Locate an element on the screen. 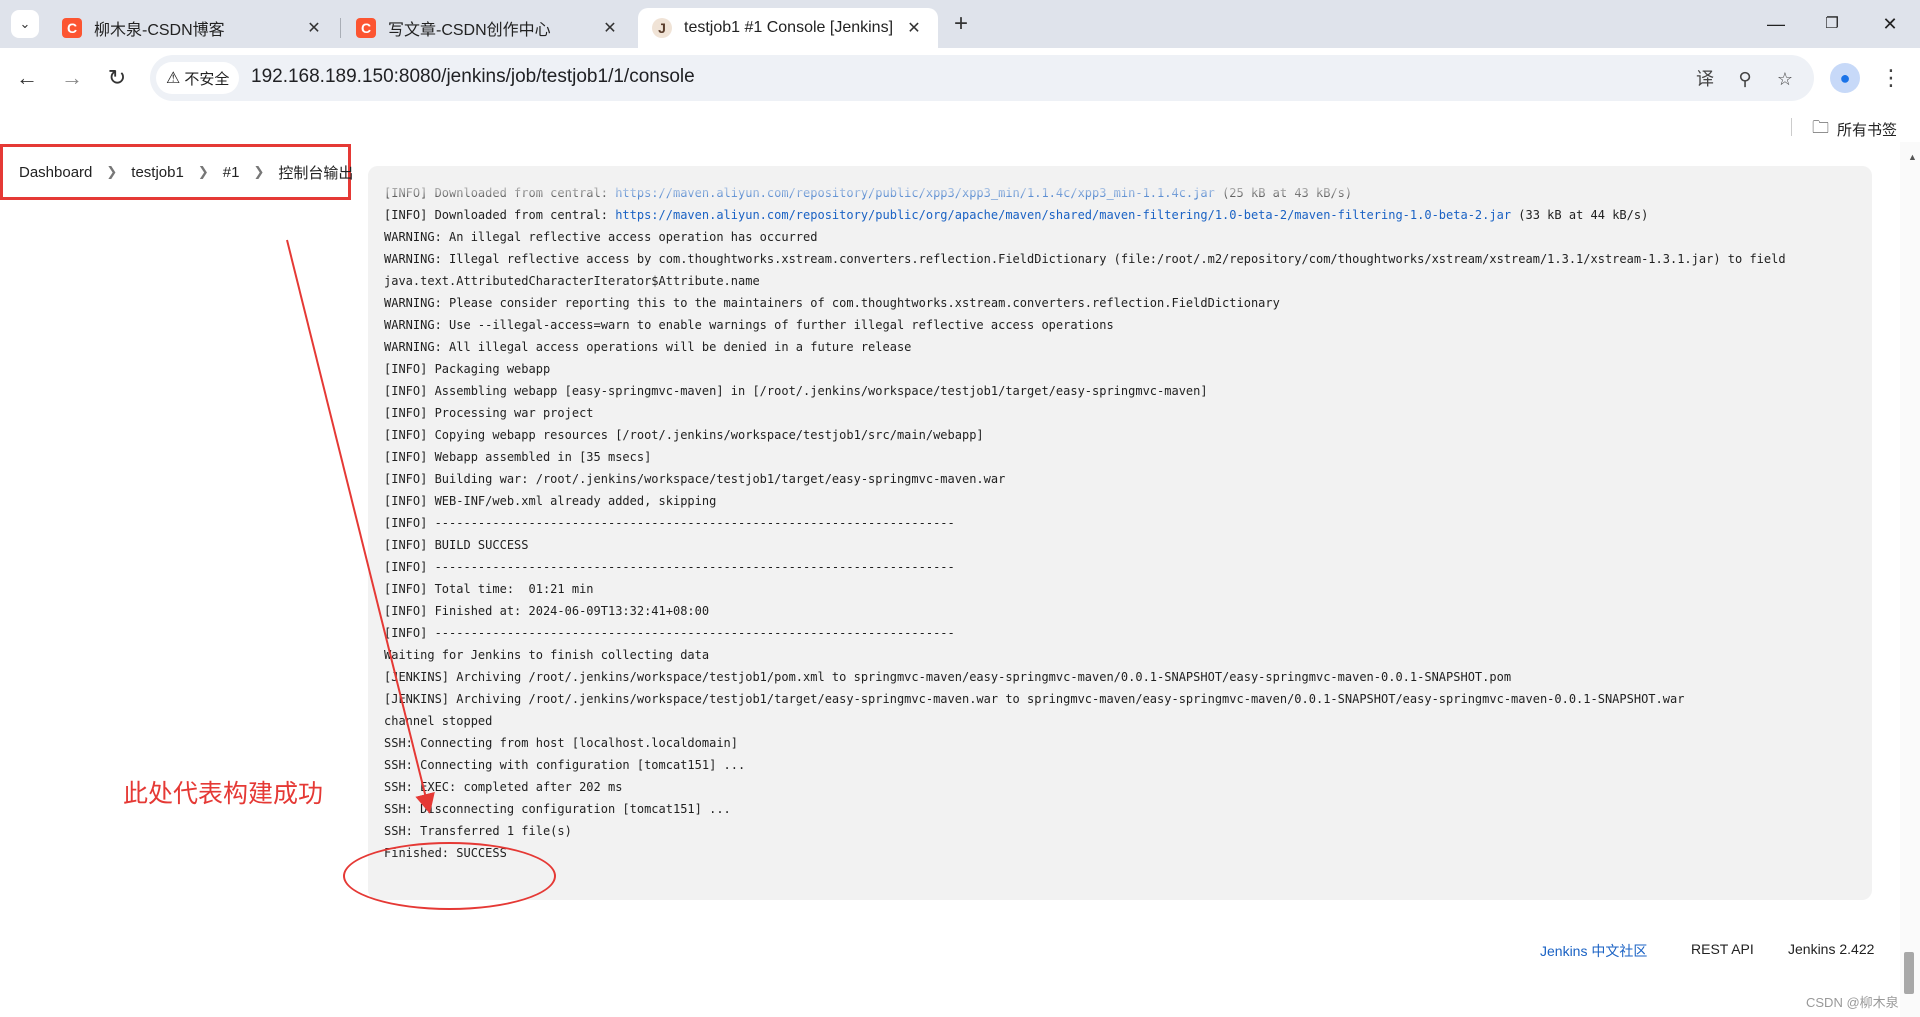 The image size is (1920, 1017). folder-icon: 🗀 is located at coordinates (1820, 127).